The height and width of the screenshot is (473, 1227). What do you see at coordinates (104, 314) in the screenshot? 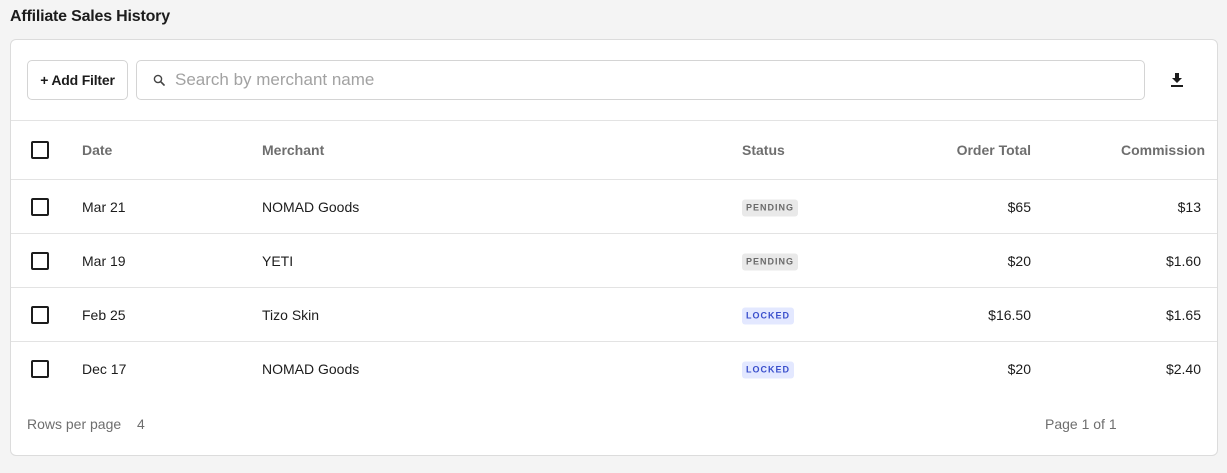
I see `row-date: Feb 25` at bounding box center [104, 314].